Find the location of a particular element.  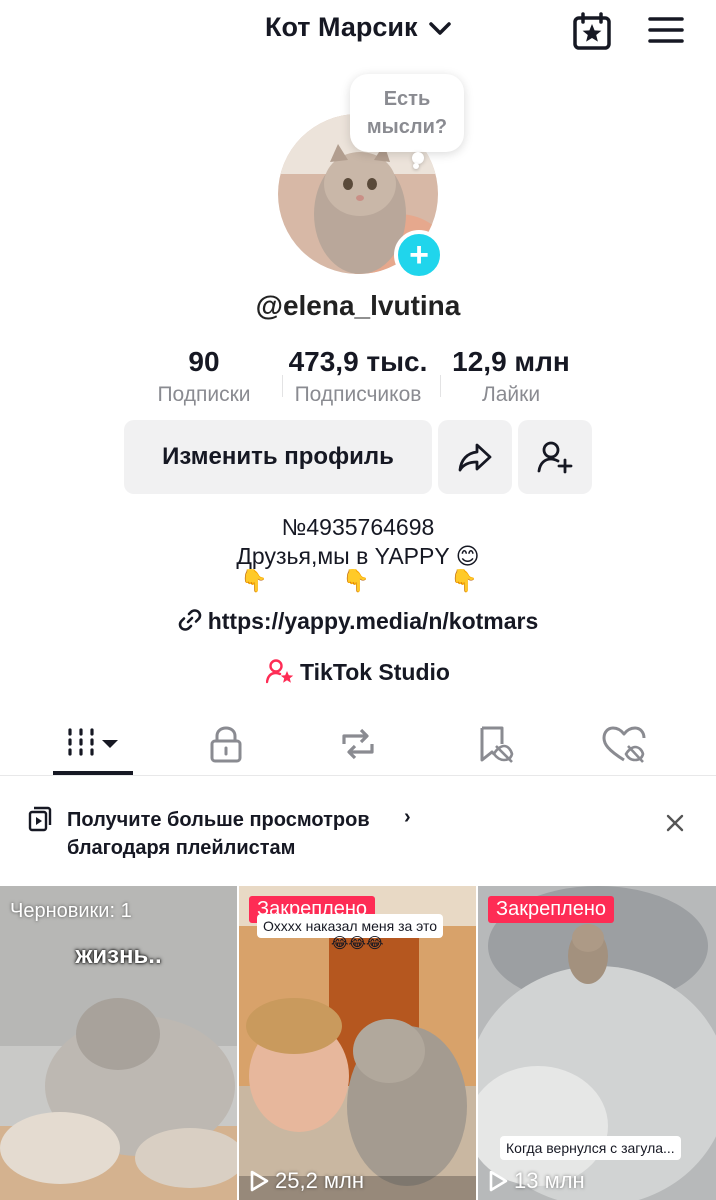

heart-hidden-icon is located at coordinates (624, 744).